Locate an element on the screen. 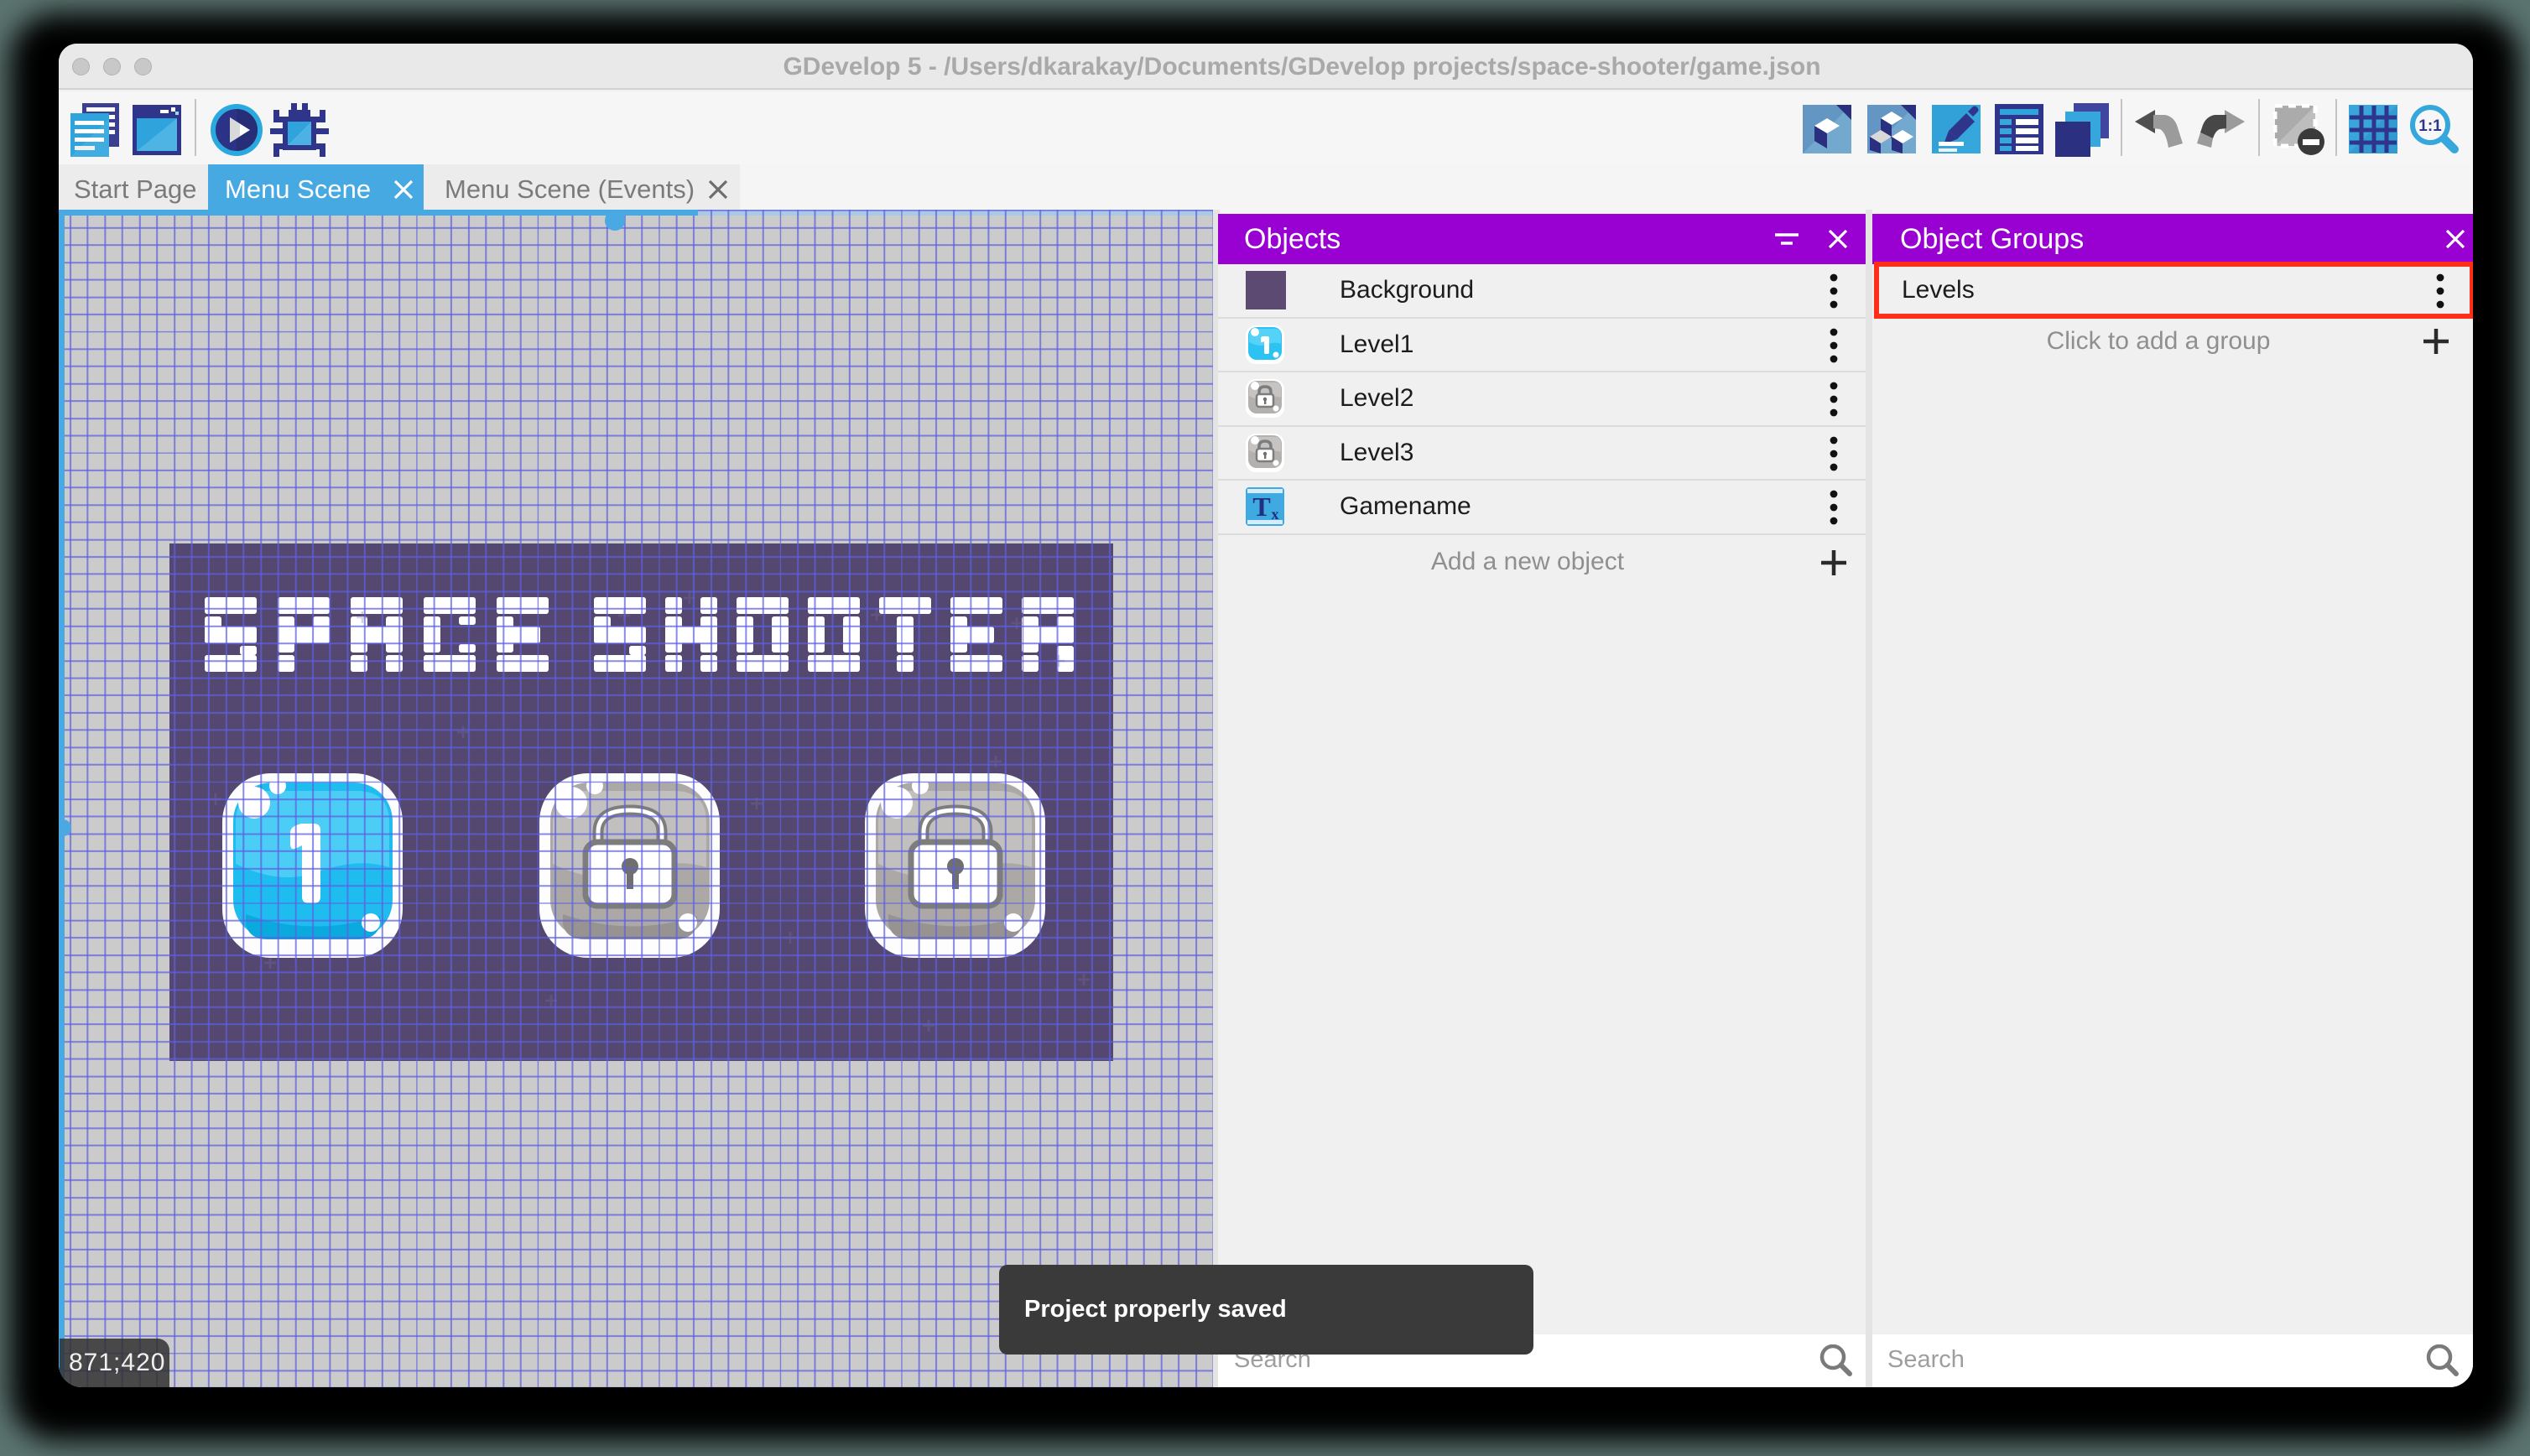 The image size is (2530, 1456). svg-text: 1:1 is located at coordinates (2430, 126).